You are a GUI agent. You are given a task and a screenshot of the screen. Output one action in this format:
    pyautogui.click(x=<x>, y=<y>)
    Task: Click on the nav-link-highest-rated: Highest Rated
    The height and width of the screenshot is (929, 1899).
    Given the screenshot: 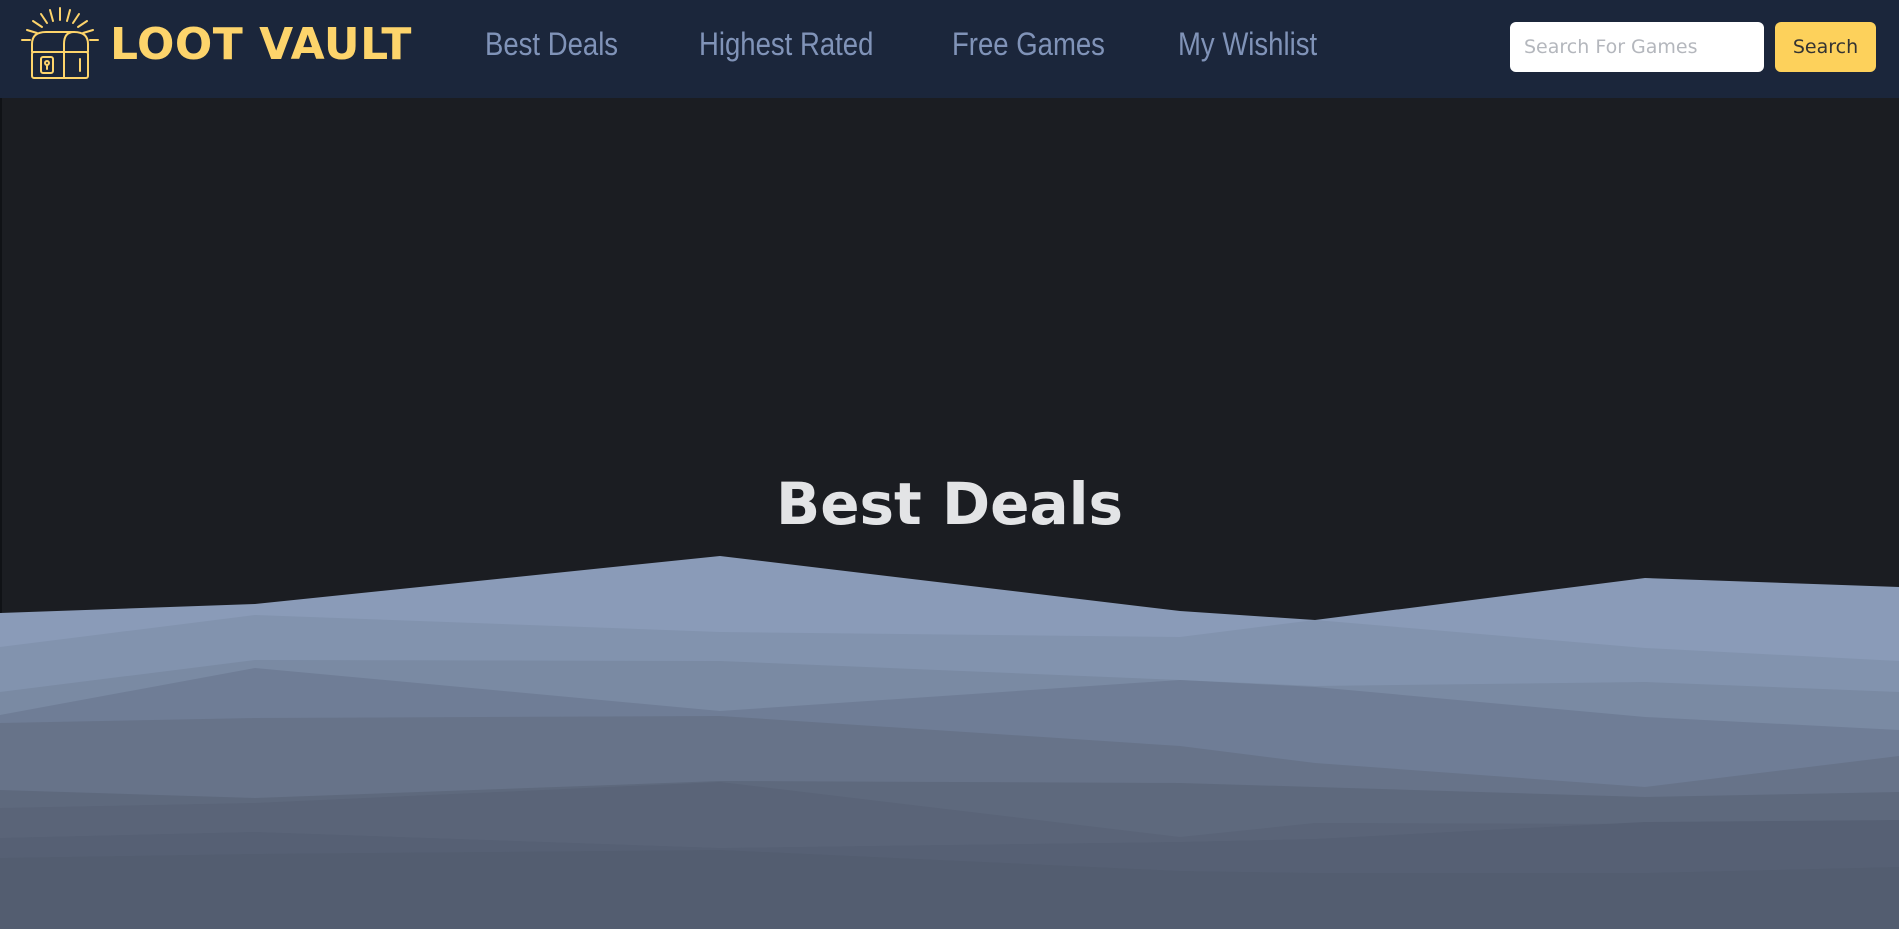 What is the action you would take?
    pyautogui.click(x=786, y=44)
    